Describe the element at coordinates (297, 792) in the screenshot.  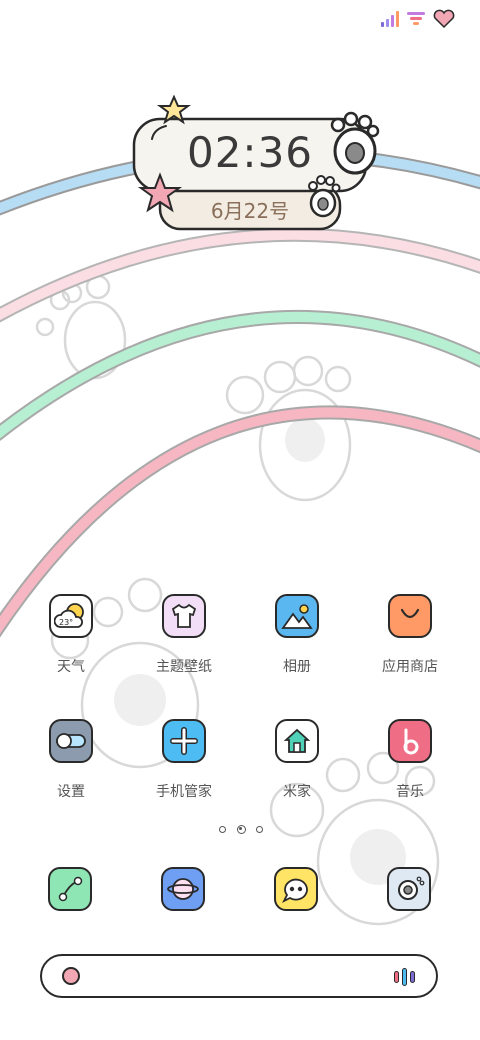
I see `app-label: 米家` at that location.